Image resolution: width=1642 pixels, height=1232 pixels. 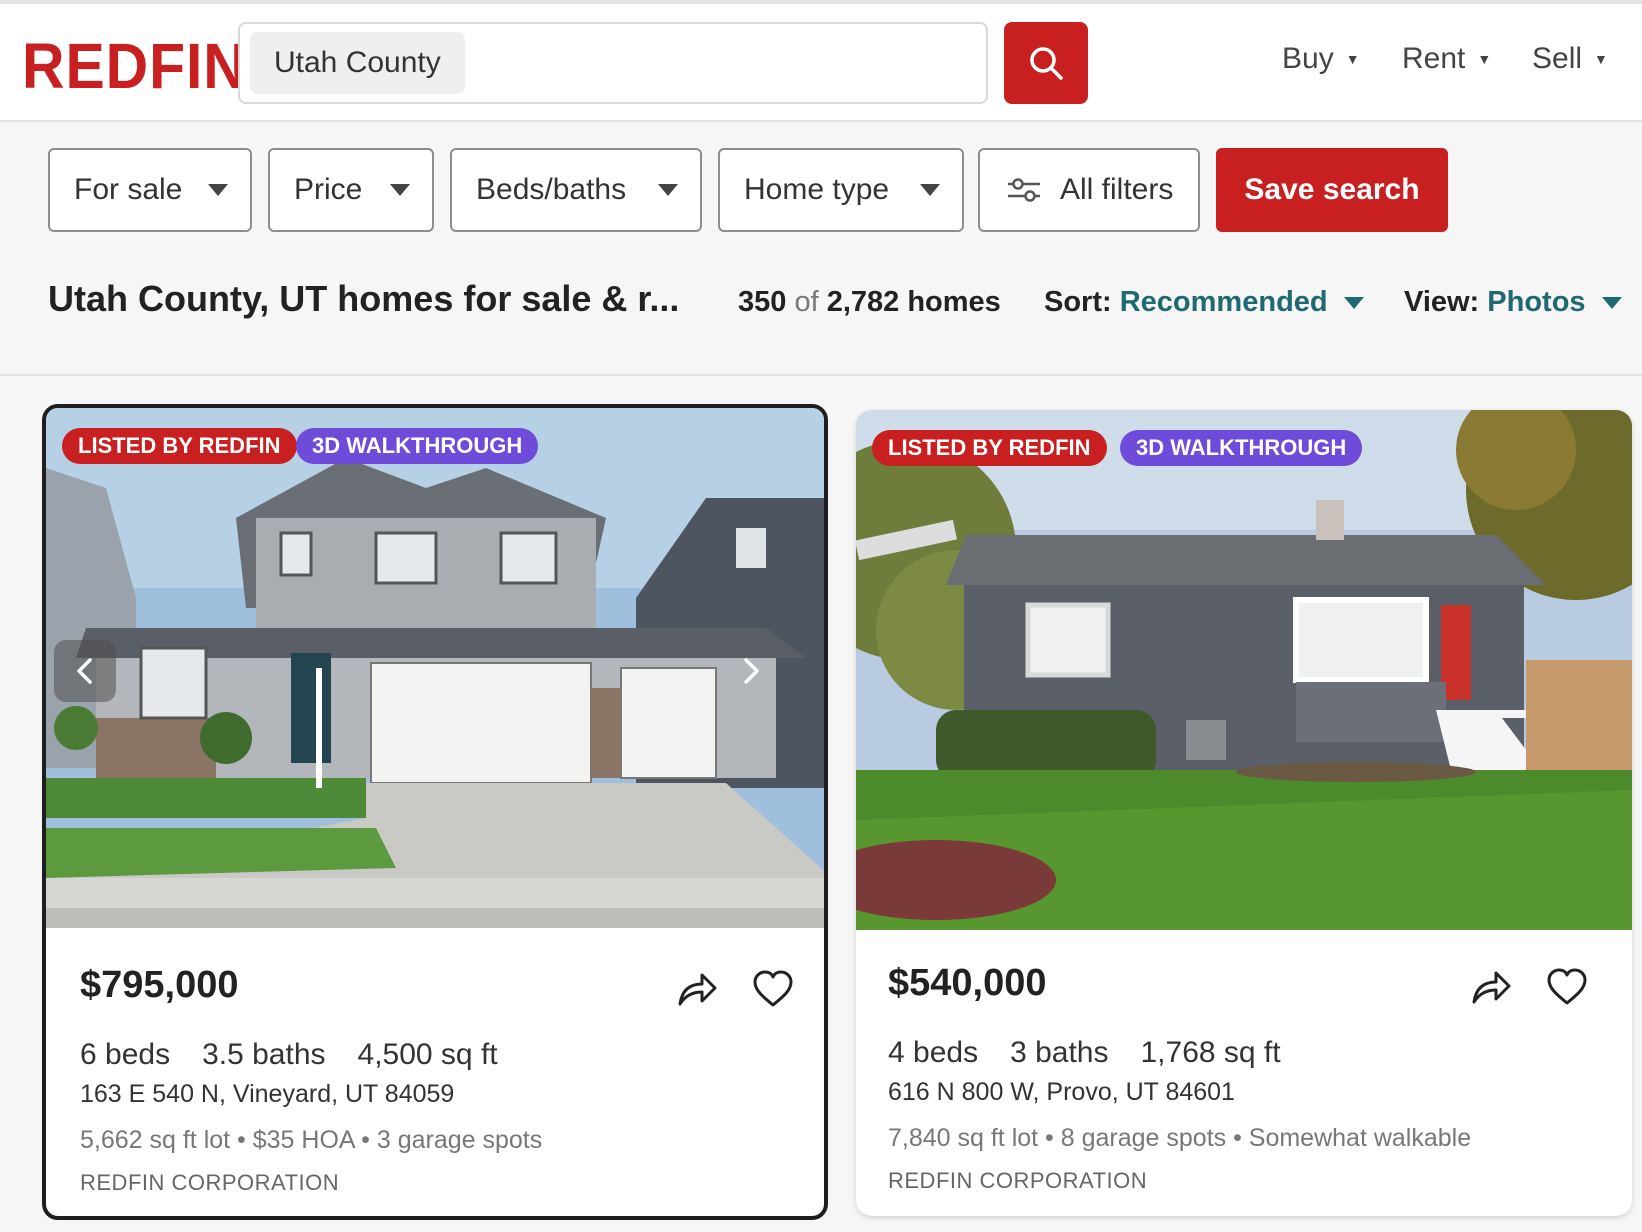 I want to click on listing-sqft: 1,768 sq ft, so click(x=1210, y=1052).